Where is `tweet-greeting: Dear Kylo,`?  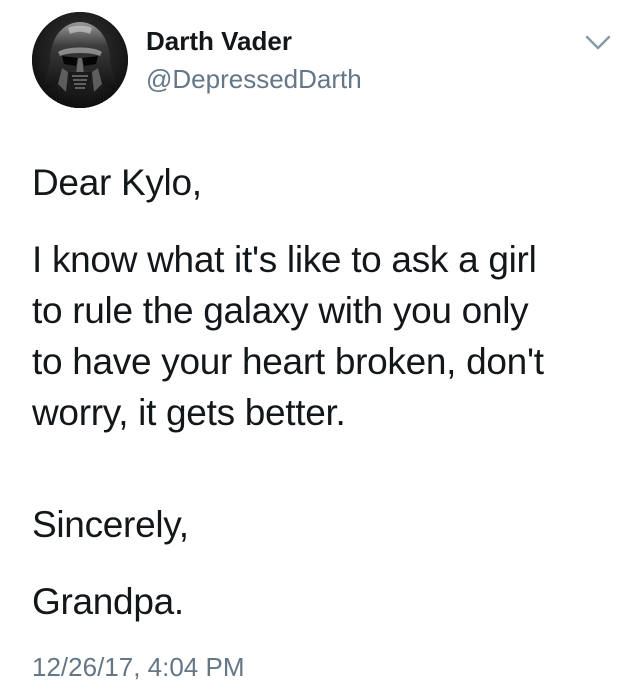 tweet-greeting: Dear Kylo, is located at coordinates (117, 182).